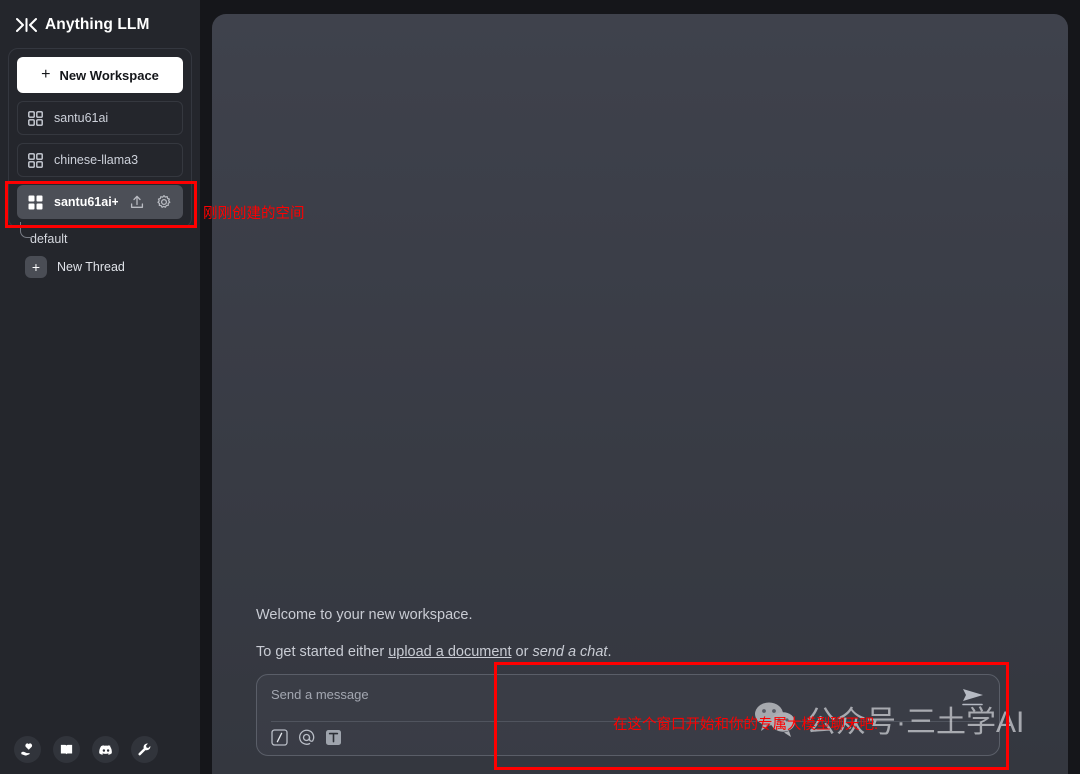 This screenshot has width=1080, height=774. I want to click on send-message-button, so click(973, 697).